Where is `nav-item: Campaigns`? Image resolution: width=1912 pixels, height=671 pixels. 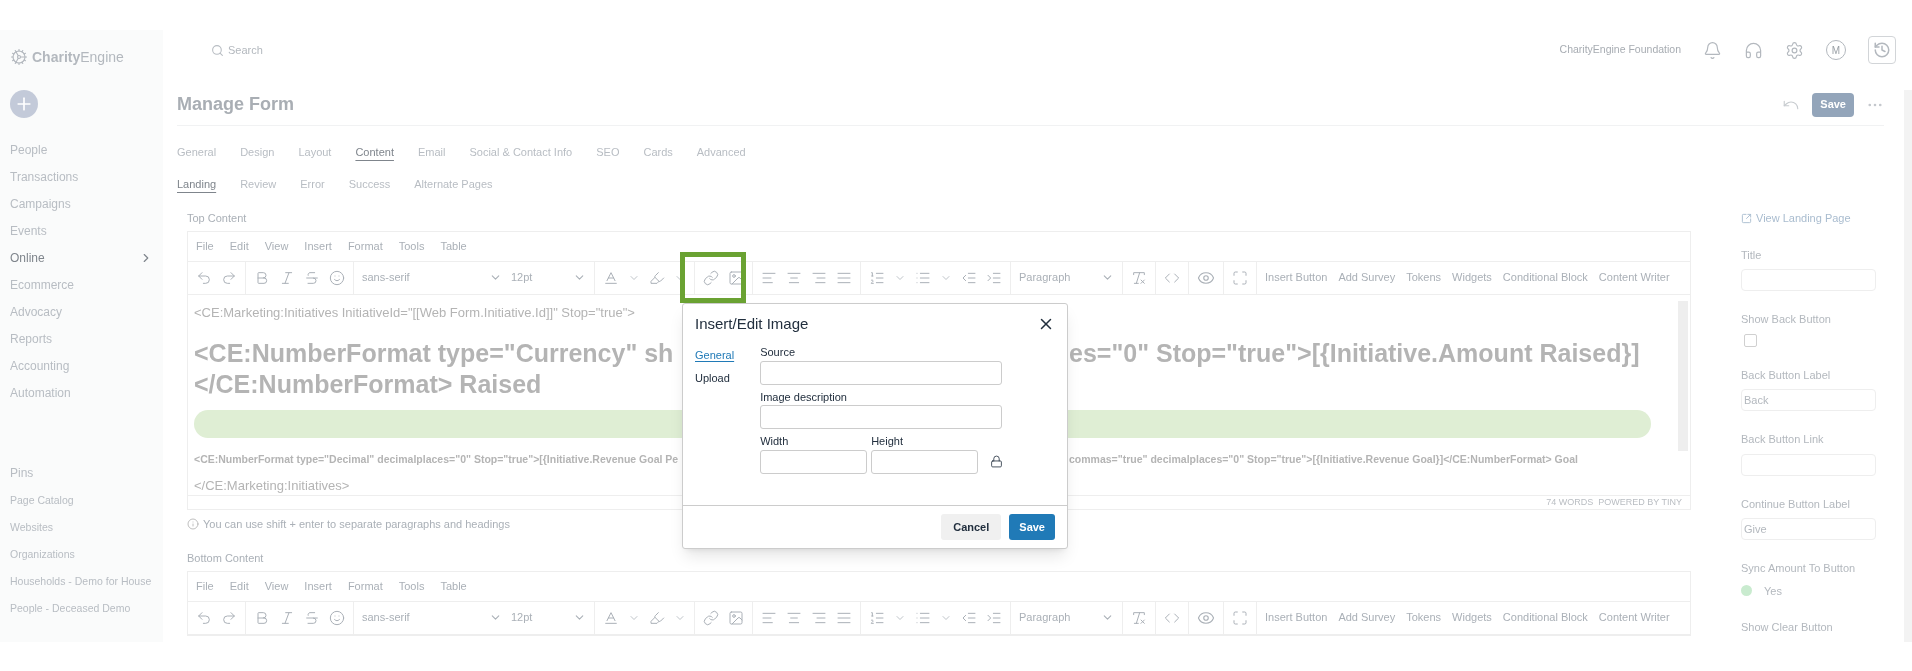 nav-item: Campaigns is located at coordinates (81, 203).